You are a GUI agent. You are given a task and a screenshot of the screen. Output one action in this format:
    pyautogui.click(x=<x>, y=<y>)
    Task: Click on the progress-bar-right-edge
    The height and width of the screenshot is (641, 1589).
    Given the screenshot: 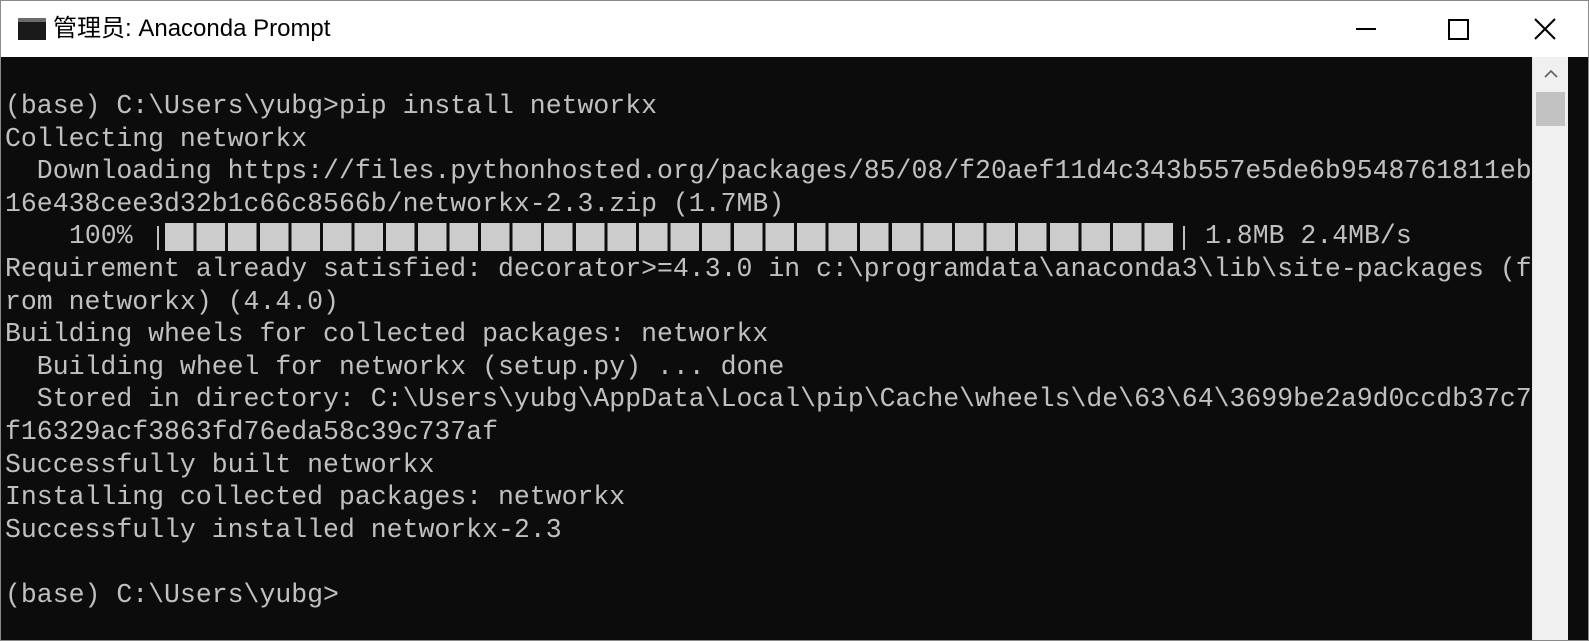 What is the action you would take?
    pyautogui.click(x=1184, y=238)
    